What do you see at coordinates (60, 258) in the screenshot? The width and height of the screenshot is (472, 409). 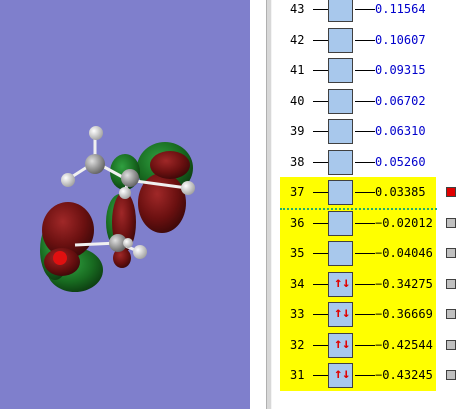 I see `orbital-node-red` at bounding box center [60, 258].